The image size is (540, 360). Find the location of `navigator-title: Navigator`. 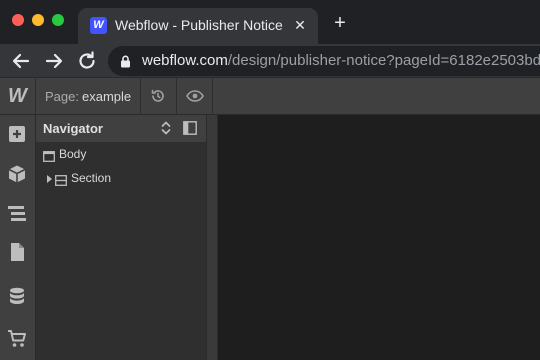

navigator-title: Navigator is located at coordinates (73, 128).